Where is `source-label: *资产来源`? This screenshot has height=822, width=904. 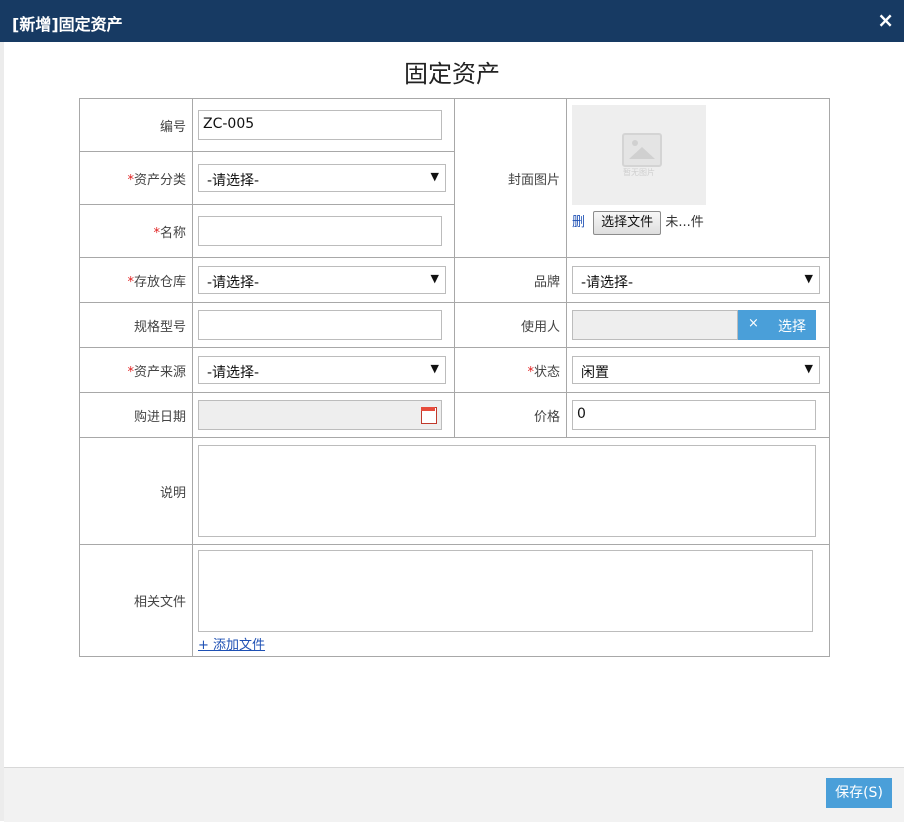 source-label: *资产来源 is located at coordinates (136, 370).